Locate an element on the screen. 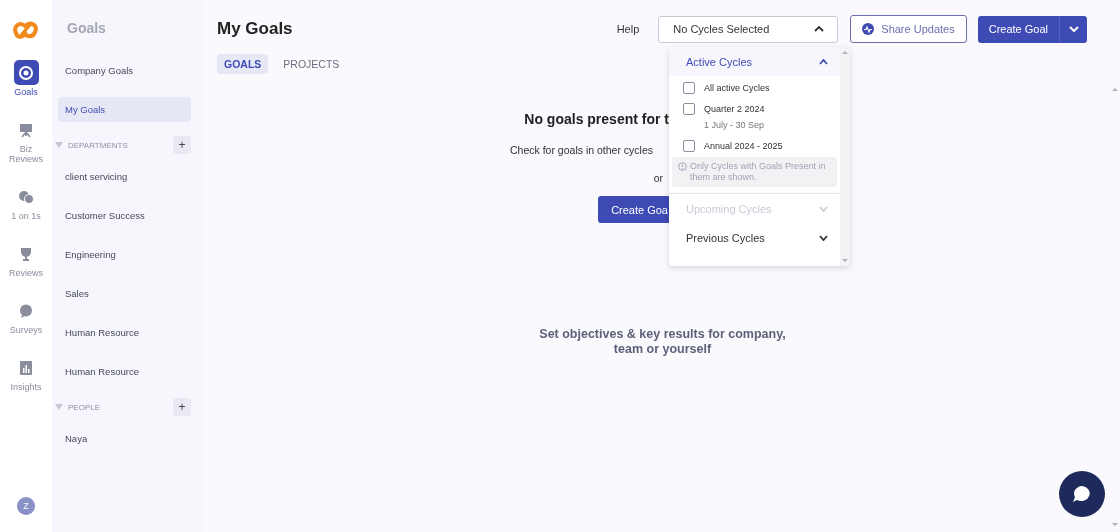 The width and height of the screenshot is (1120, 532). nav-item: Reviews is located at coordinates (26, 259).